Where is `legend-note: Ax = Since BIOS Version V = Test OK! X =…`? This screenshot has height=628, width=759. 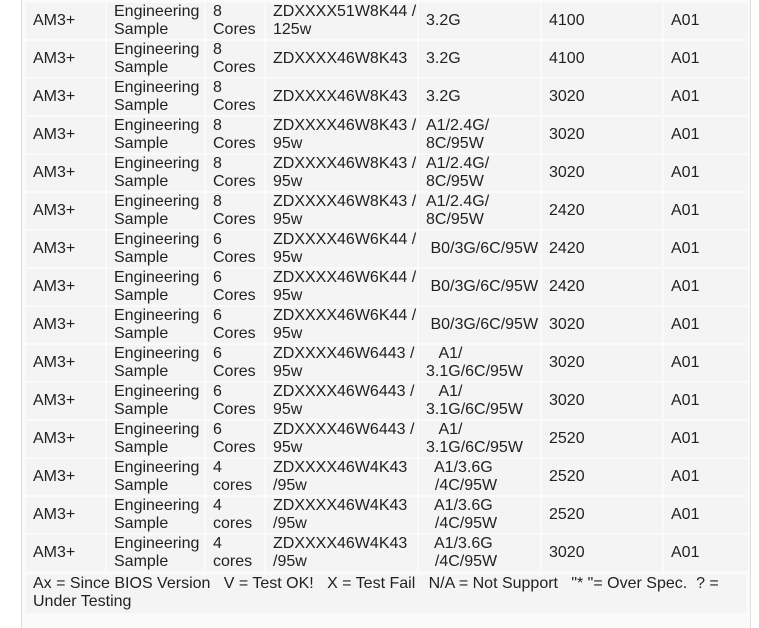
legend-note: Ax = Since BIOS Version V = Test OK! X =… is located at coordinates (386, 594).